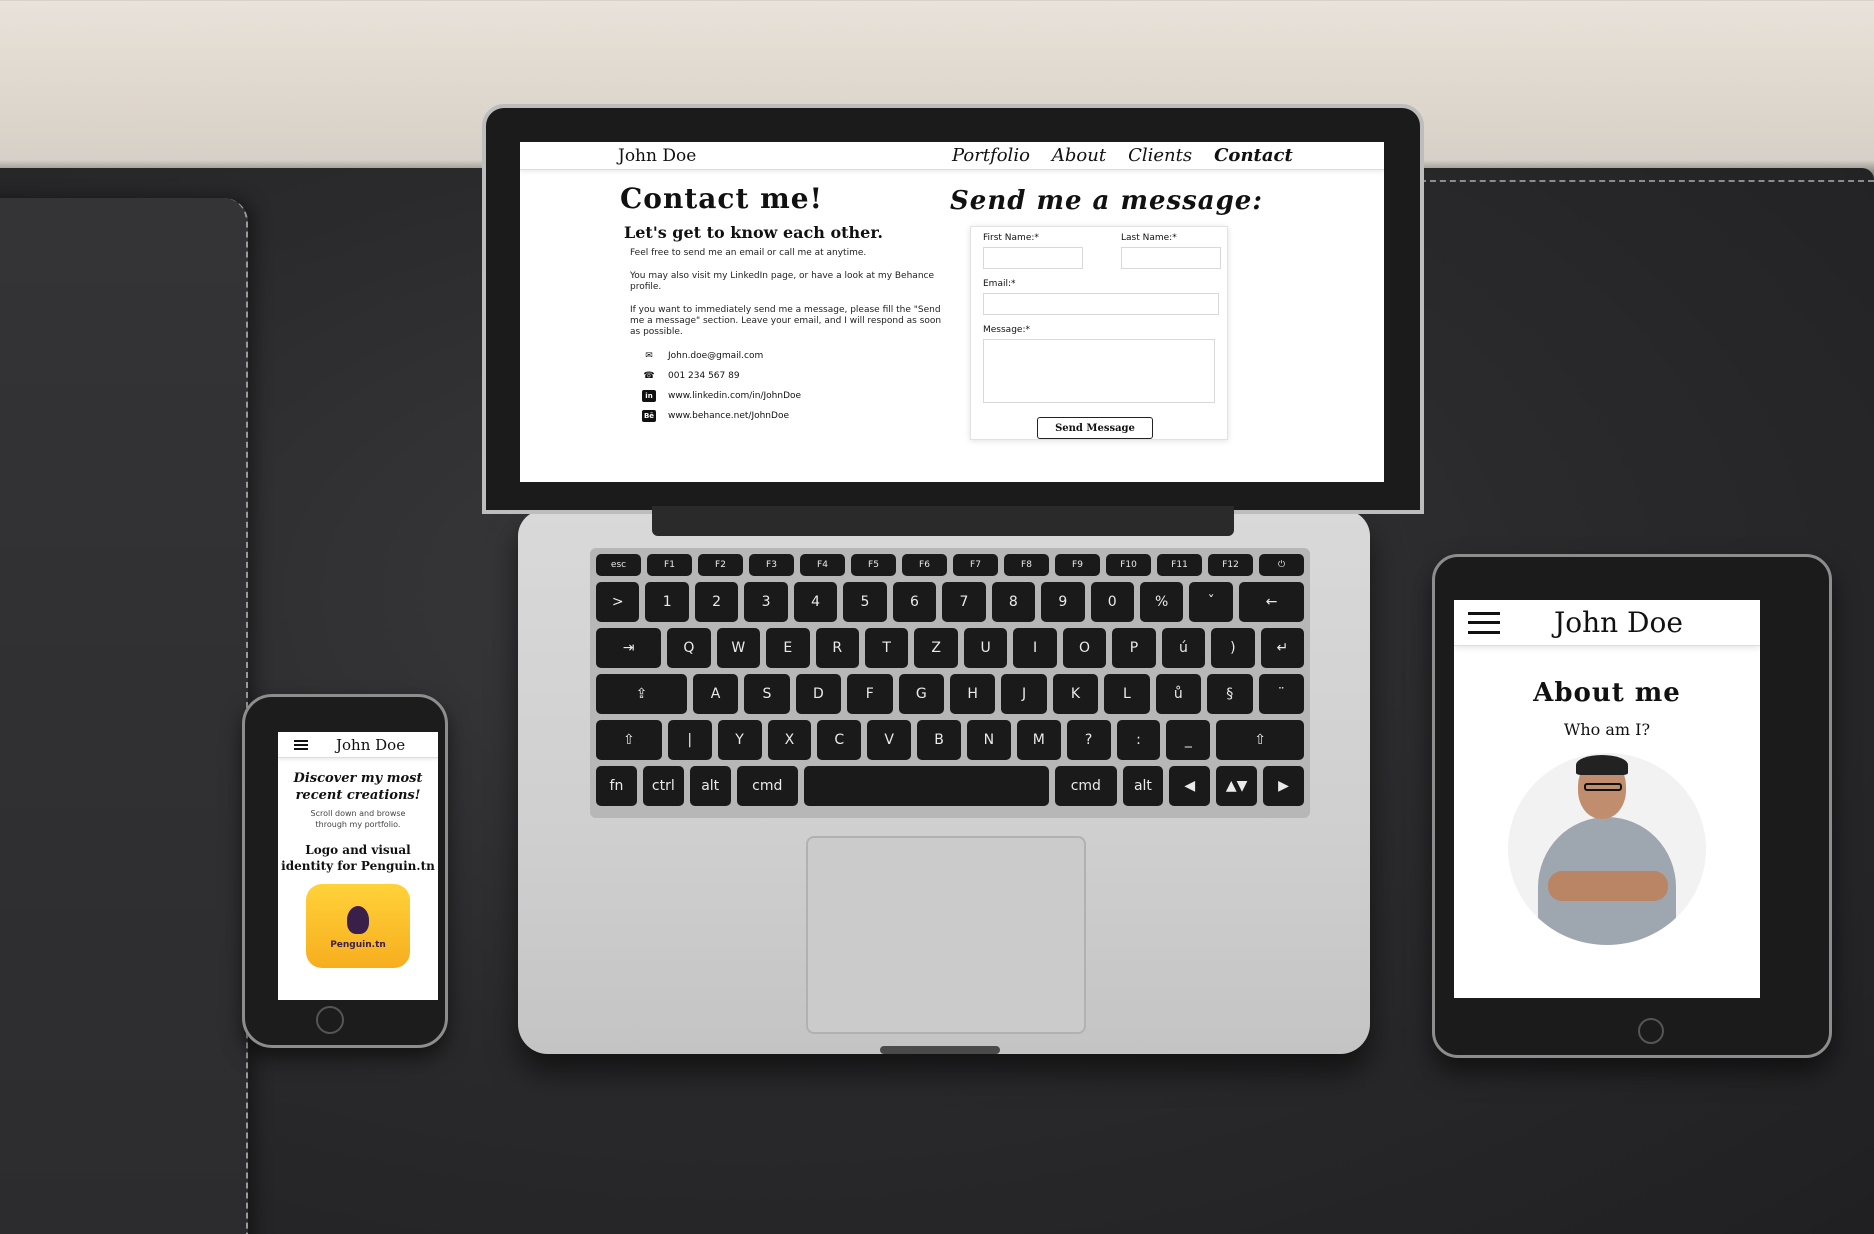 The width and height of the screenshot is (1874, 1234). Describe the element at coordinates (616, 786) in the screenshot. I see `fn-key: fn` at that location.